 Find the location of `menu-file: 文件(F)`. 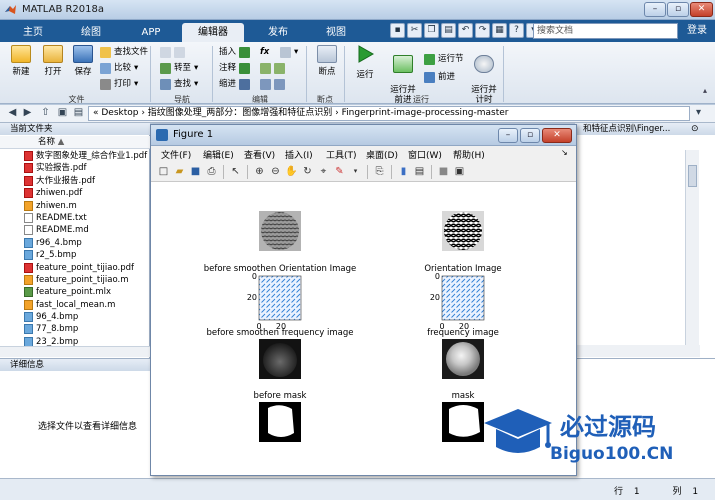

menu-file: 文件(F) is located at coordinates (176, 154).